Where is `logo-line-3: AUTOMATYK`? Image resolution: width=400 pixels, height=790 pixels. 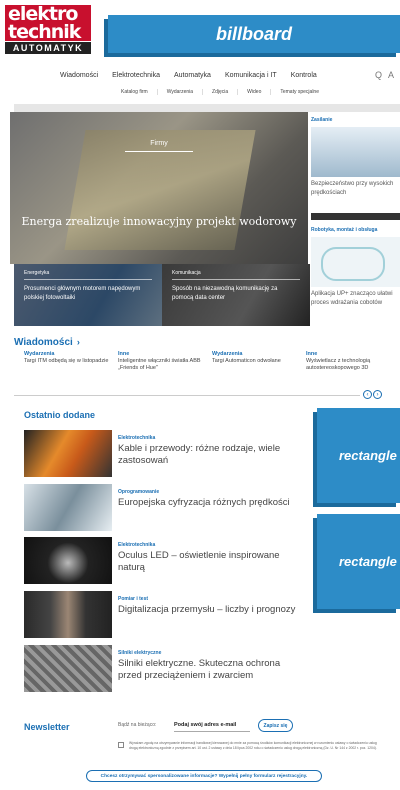 logo-line-3: AUTOMATYK is located at coordinates (48, 48).